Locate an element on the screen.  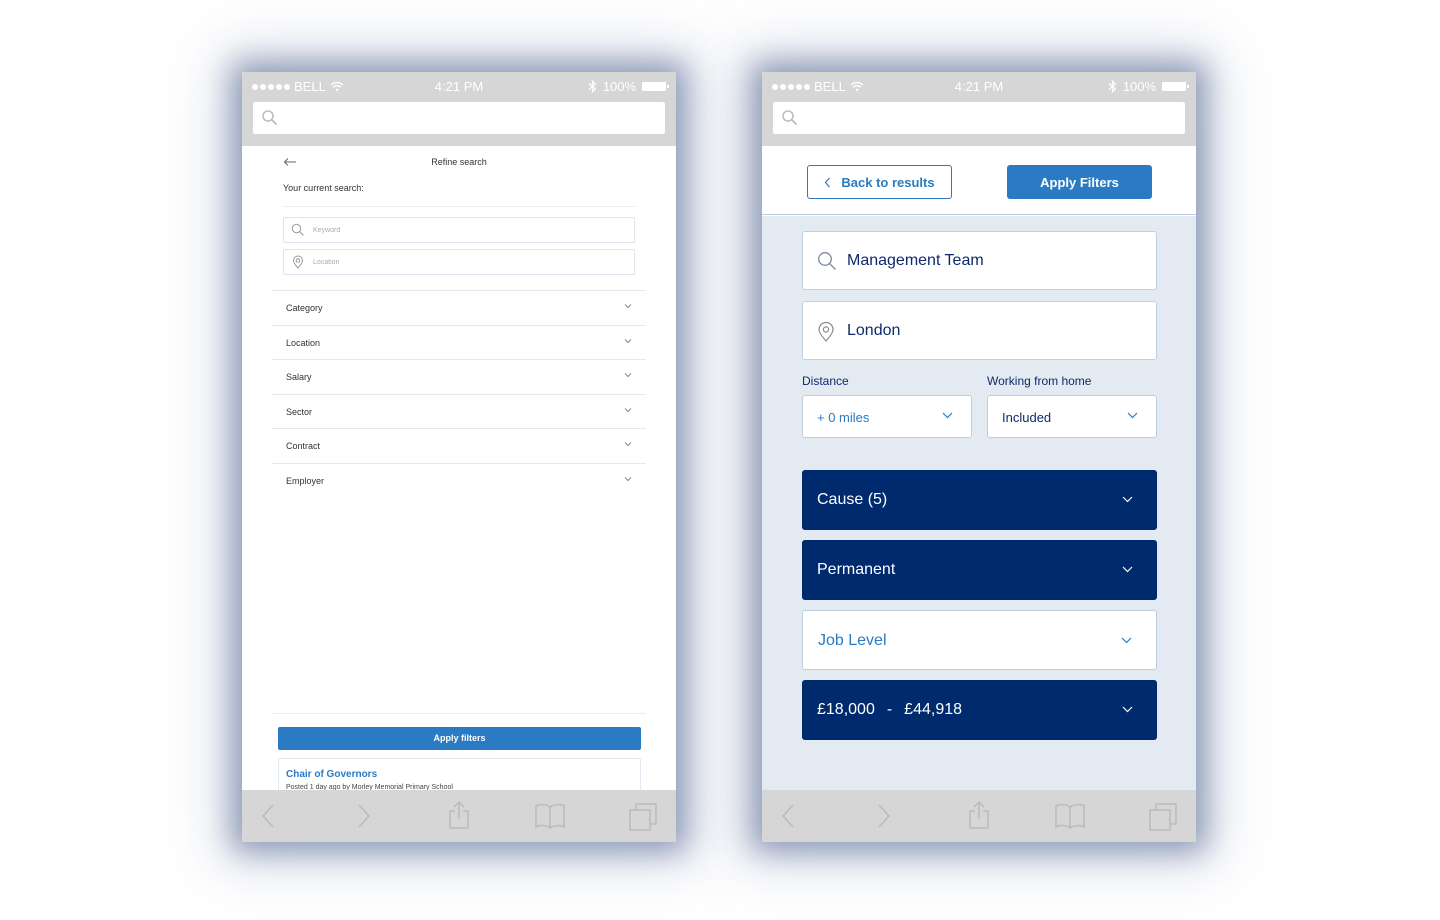
salary-range: £18,000- £44,918 is located at coordinates (889, 710).